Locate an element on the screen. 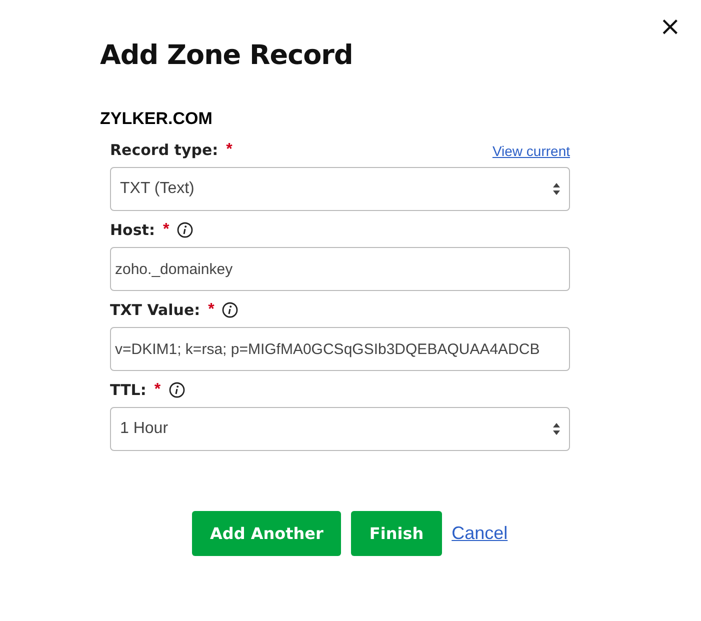 Image resolution: width=701 pixels, height=621 pixels. domain-name: ZYLKER.COM is located at coordinates (157, 119).